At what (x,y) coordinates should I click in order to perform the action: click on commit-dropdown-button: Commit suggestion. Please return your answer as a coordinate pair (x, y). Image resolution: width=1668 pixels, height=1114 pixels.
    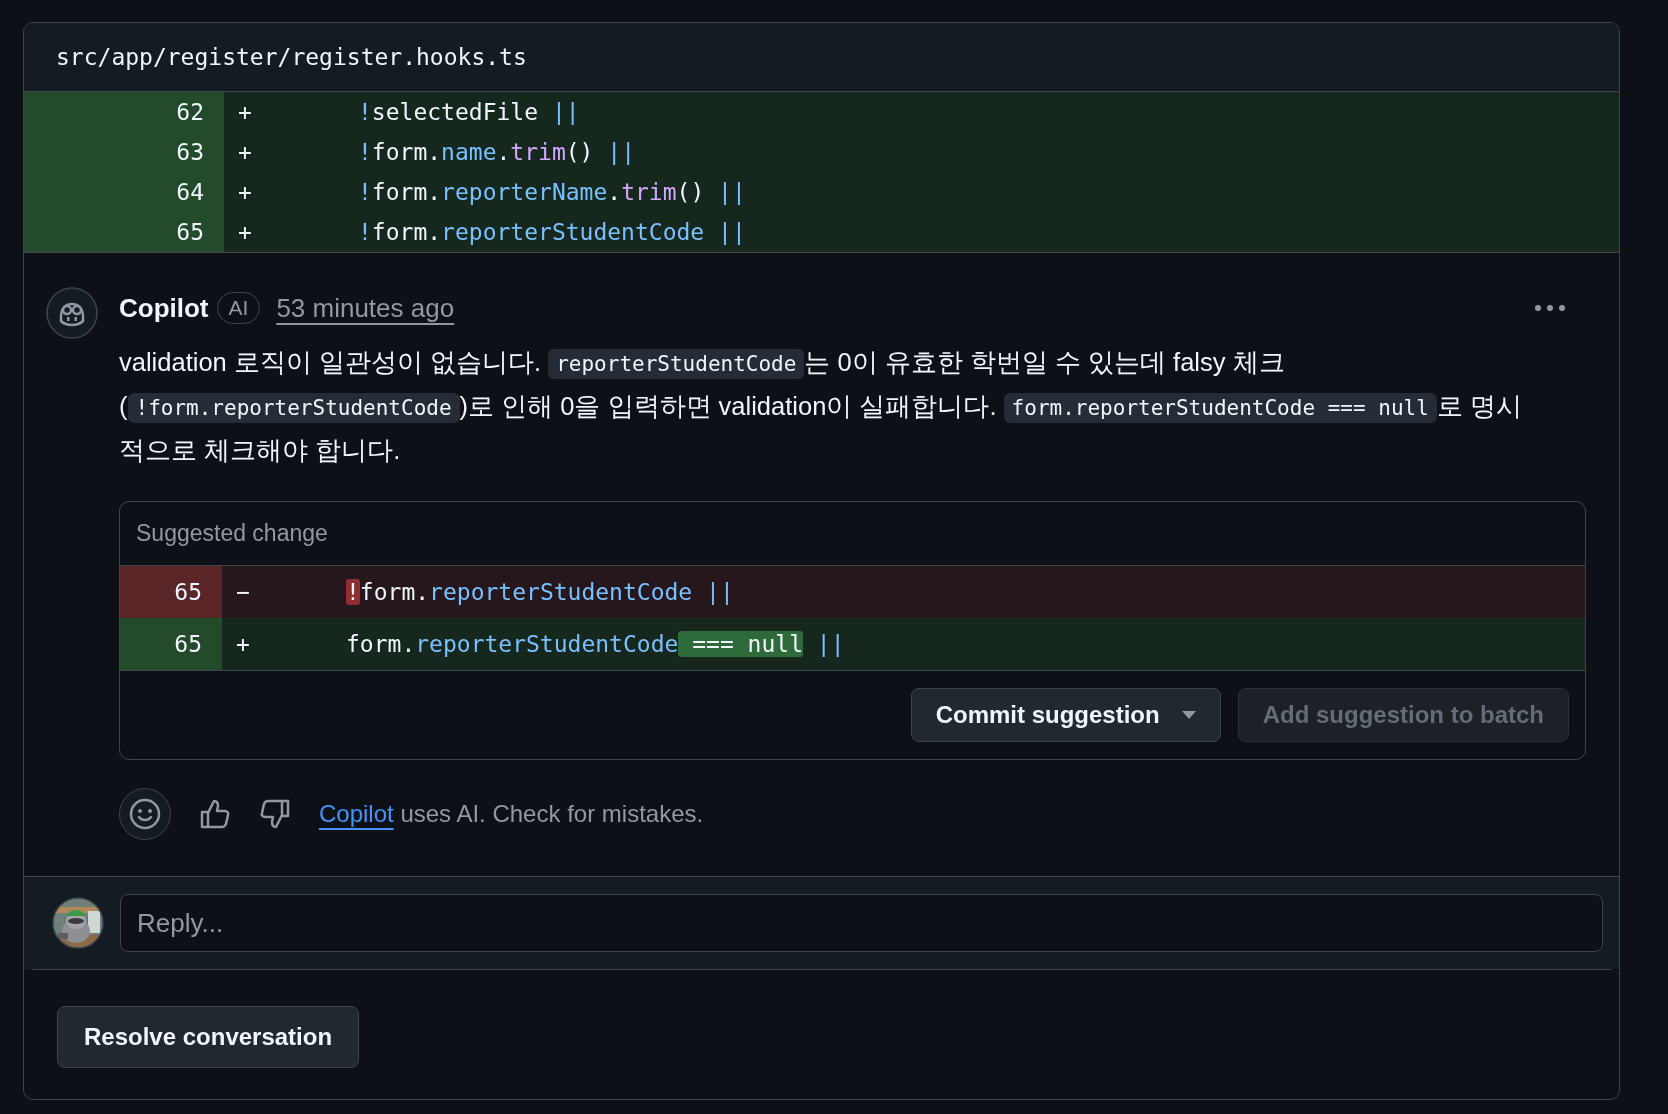
    Looking at the image, I should click on (1065, 715).